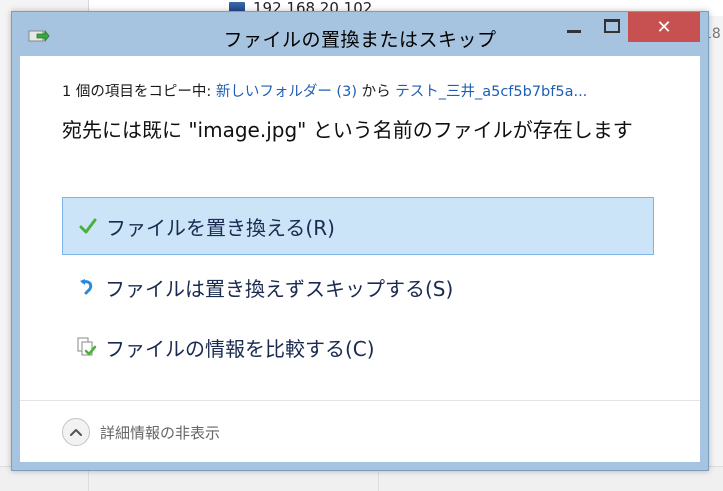 The width and height of the screenshot is (723, 491). I want to click on compare-files-icon, so click(87, 347).